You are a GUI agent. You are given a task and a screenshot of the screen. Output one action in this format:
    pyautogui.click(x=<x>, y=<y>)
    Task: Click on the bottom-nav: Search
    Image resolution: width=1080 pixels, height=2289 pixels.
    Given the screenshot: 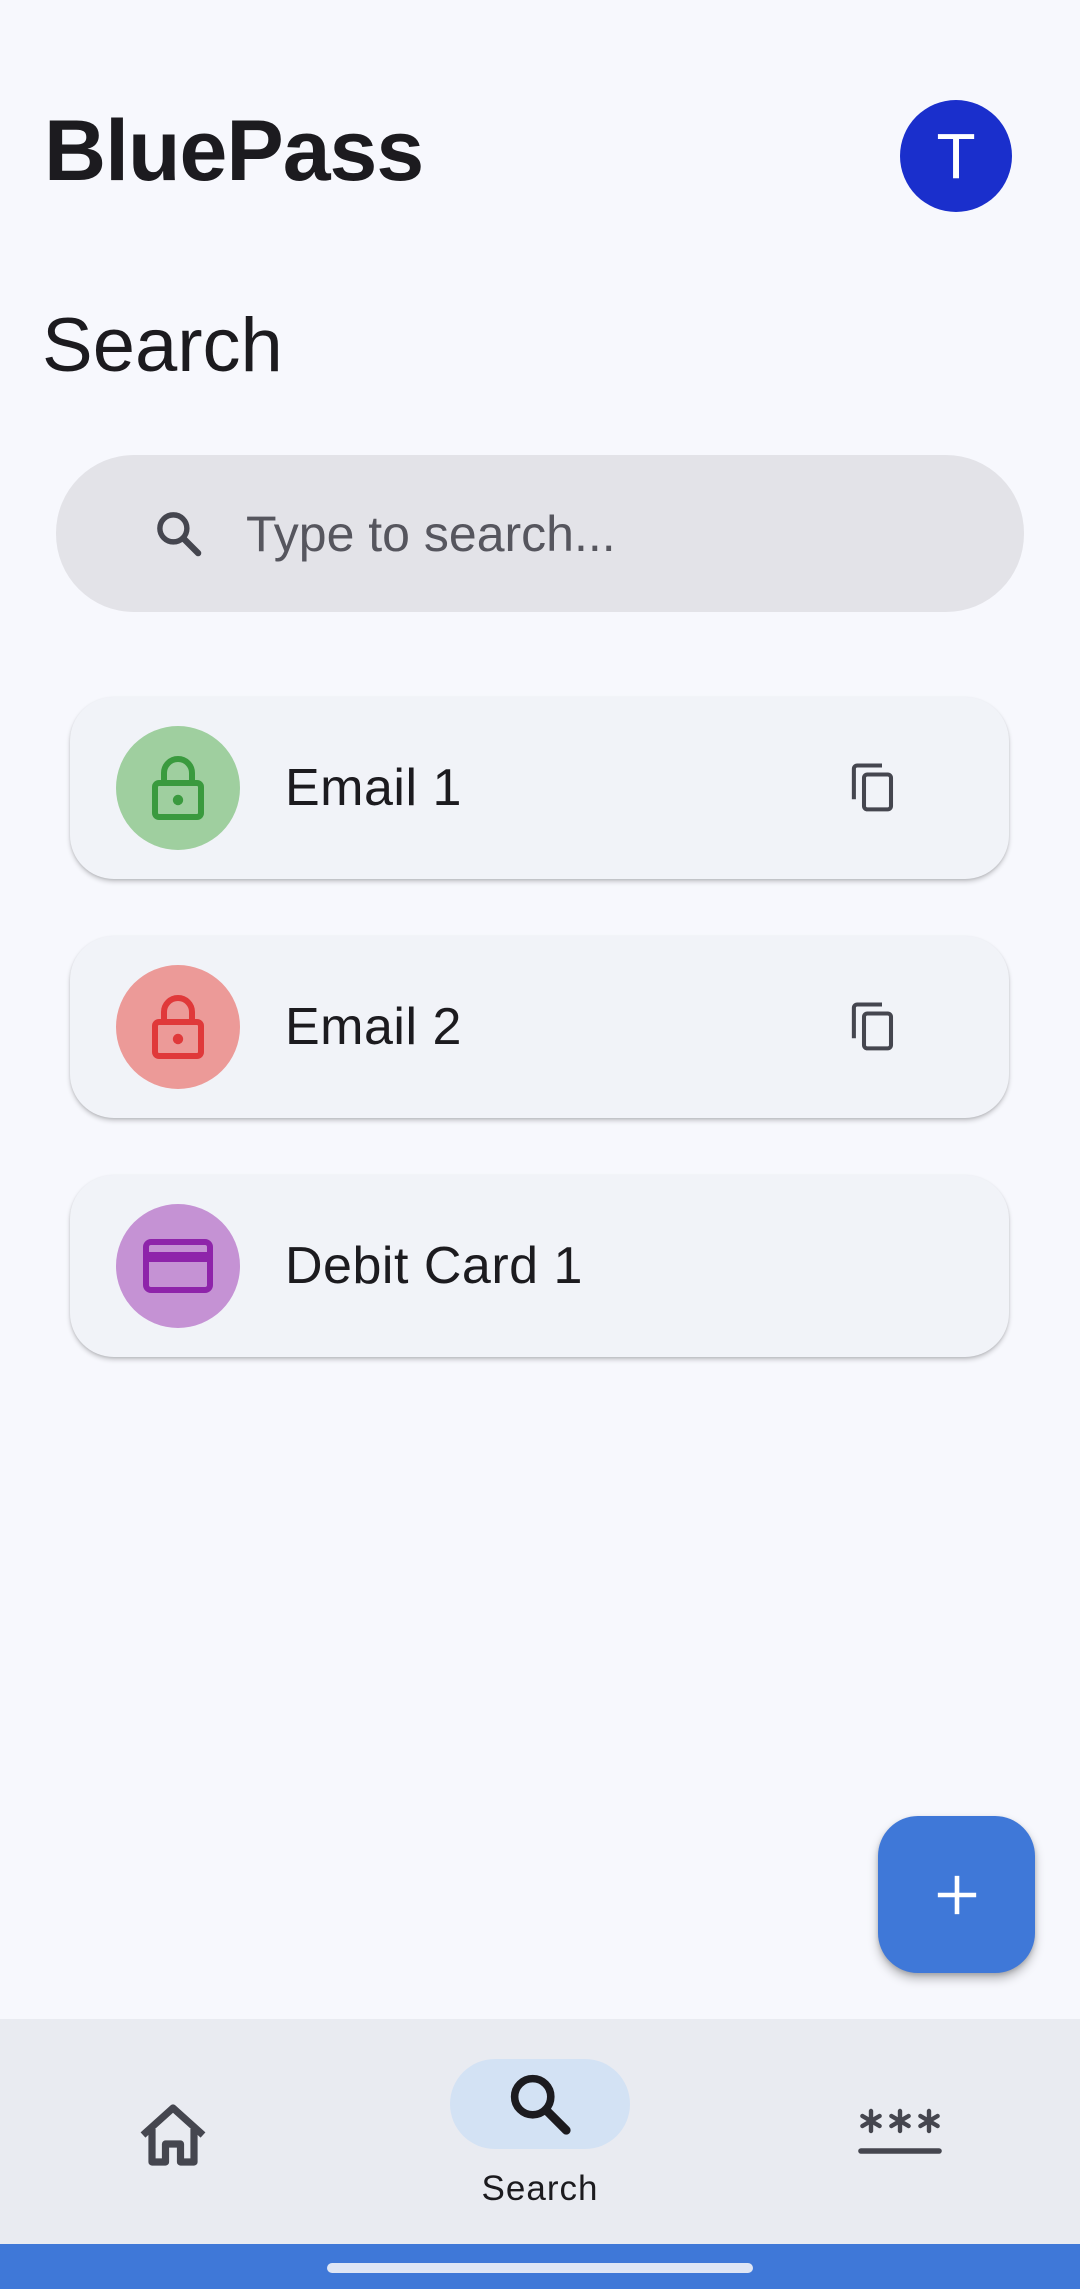 What is the action you would take?
    pyautogui.click(x=540, y=2131)
    